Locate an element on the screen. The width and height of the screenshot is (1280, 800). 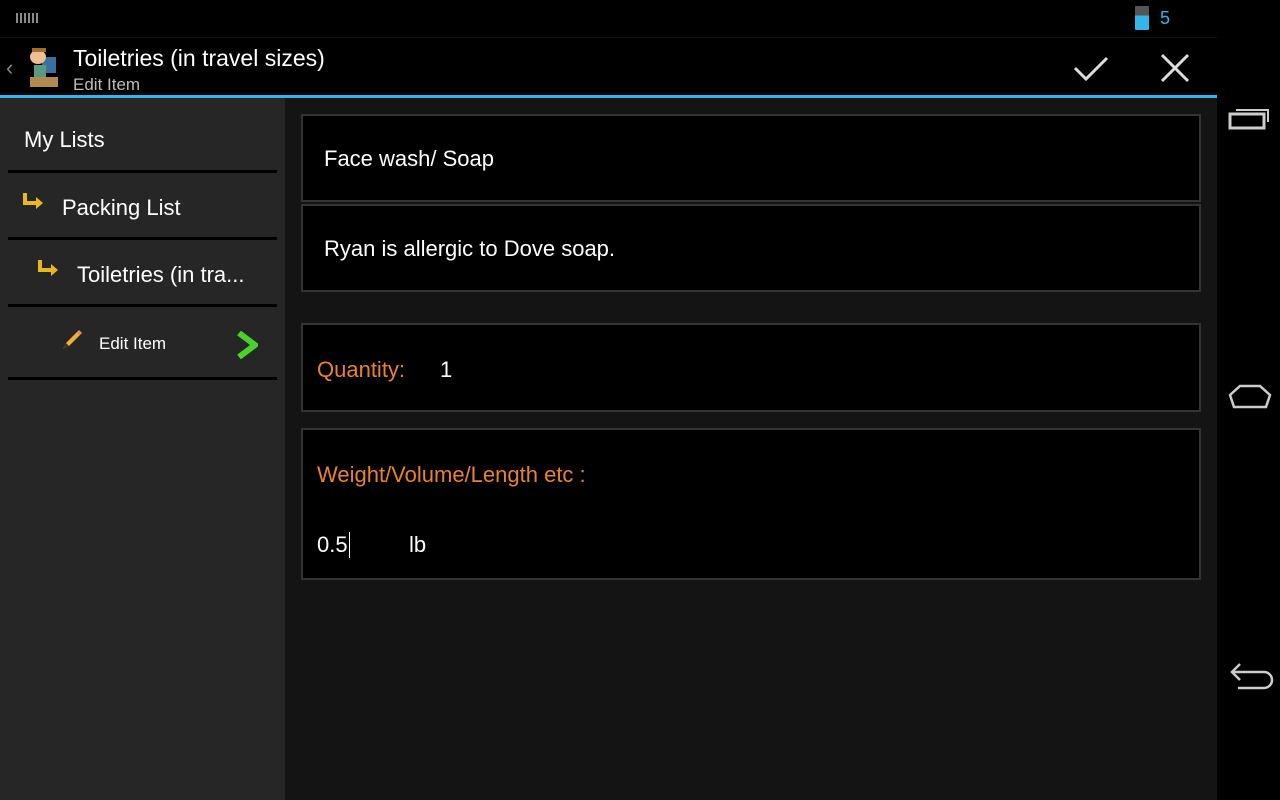
chevron-right-icon is located at coordinates (247, 345).